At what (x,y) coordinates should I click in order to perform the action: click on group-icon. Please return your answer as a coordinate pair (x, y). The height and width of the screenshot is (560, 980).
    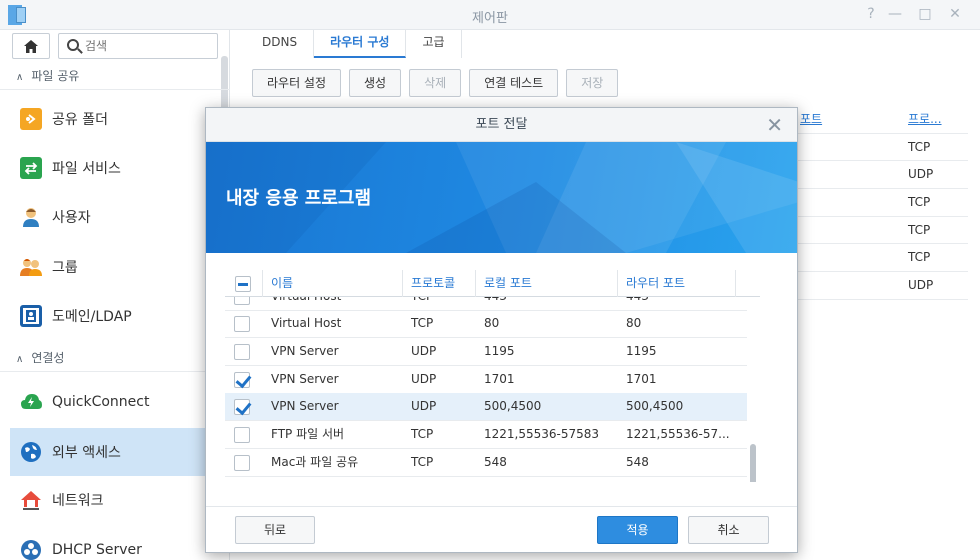
    Looking at the image, I should click on (31, 267).